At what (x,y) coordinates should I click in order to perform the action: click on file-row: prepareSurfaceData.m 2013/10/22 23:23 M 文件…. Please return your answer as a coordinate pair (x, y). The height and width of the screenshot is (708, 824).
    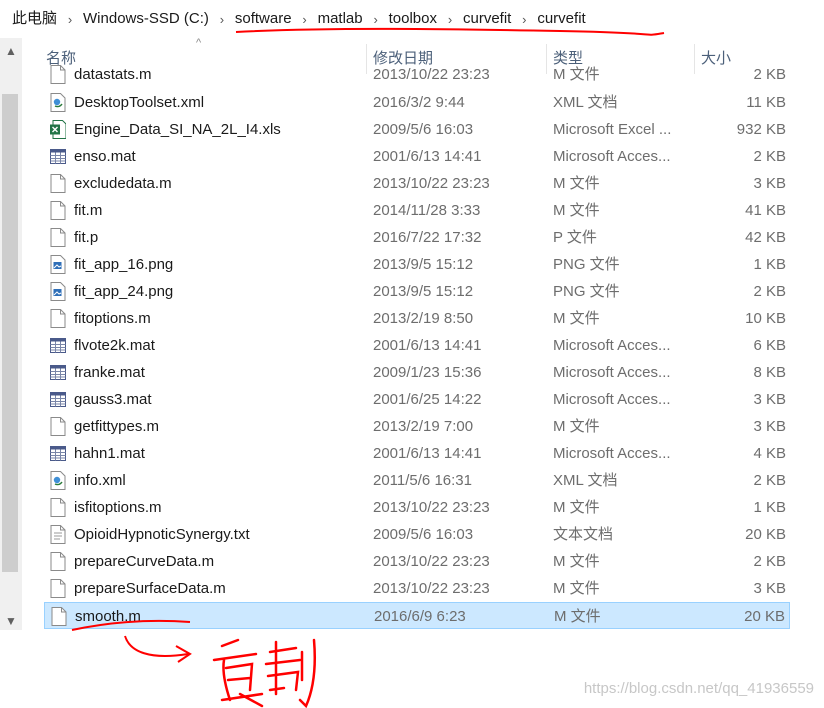
    Looking at the image, I should click on (417, 588).